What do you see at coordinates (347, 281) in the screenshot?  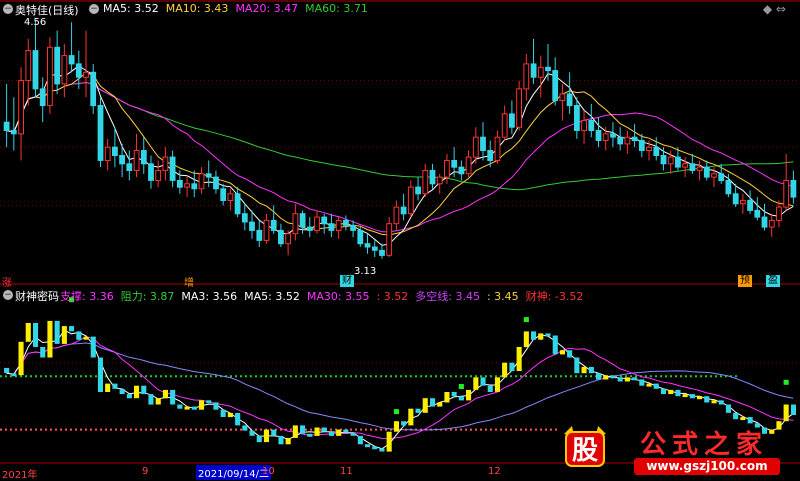 I see `marker-cai: 财` at bounding box center [347, 281].